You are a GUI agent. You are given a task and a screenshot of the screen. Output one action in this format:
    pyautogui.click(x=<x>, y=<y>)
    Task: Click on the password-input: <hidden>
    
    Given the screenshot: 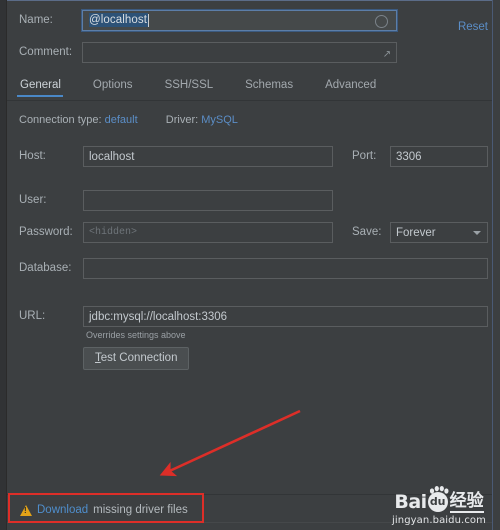 What is the action you would take?
    pyautogui.click(x=208, y=232)
    